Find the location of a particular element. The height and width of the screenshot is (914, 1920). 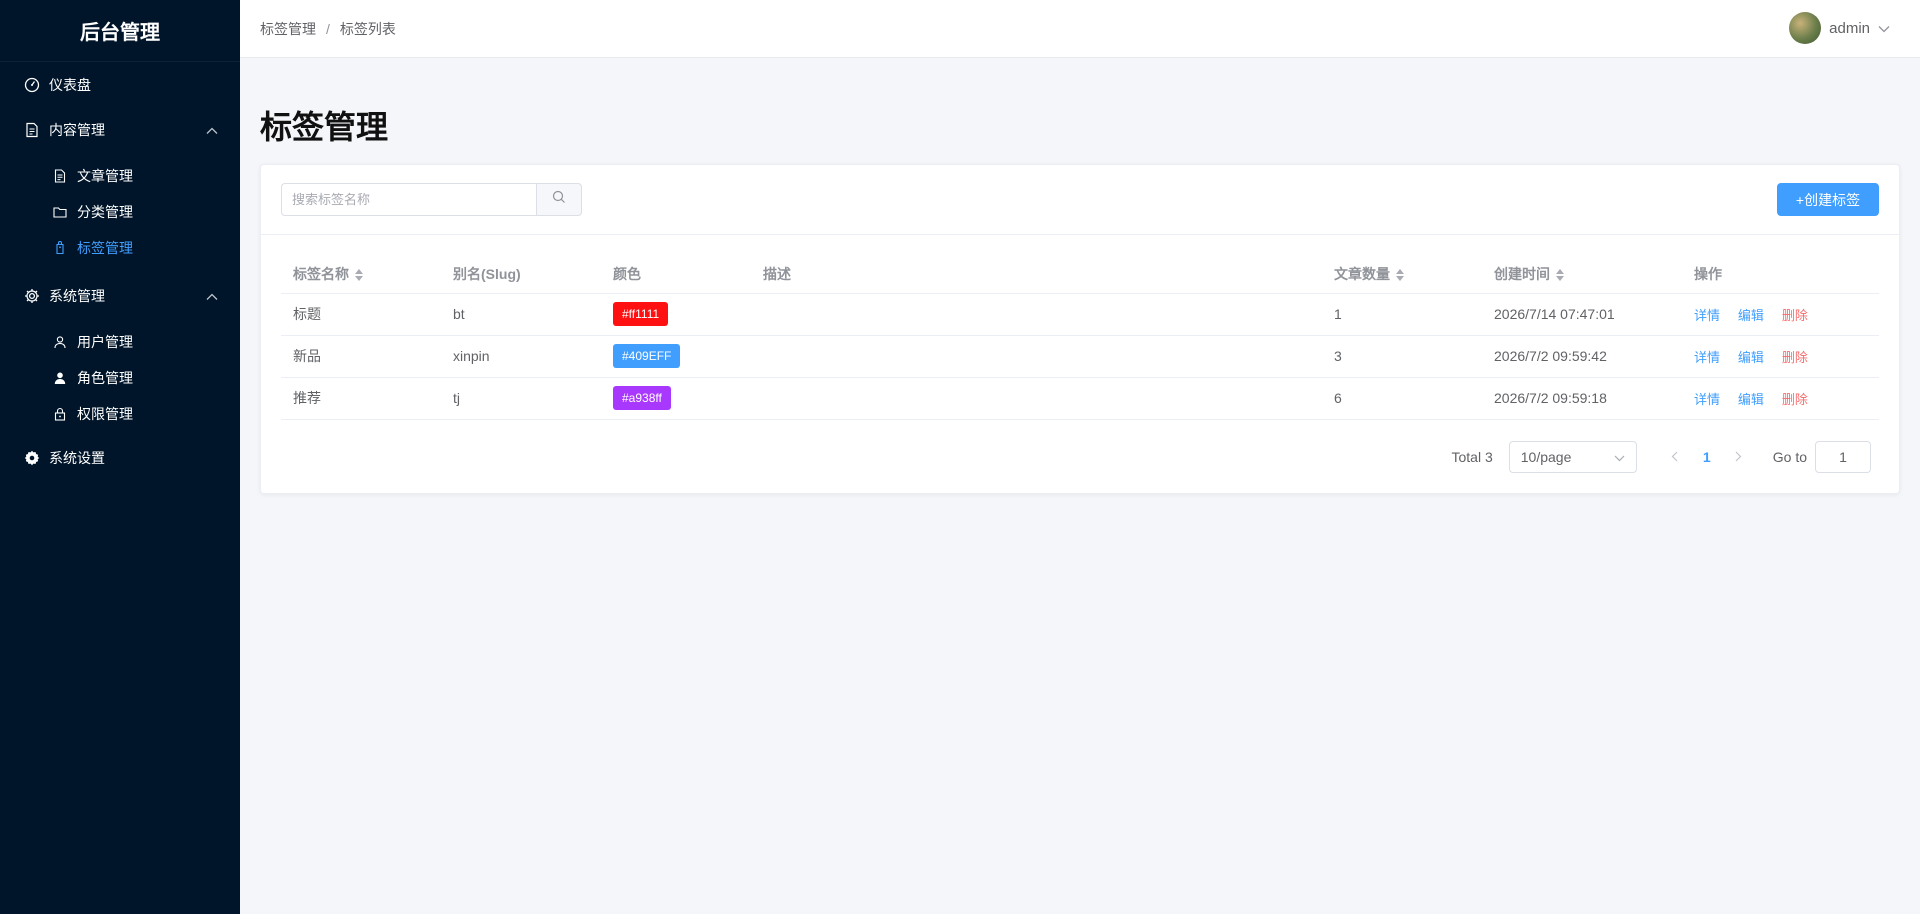

goto-page: Go to is located at coordinates (1822, 457).